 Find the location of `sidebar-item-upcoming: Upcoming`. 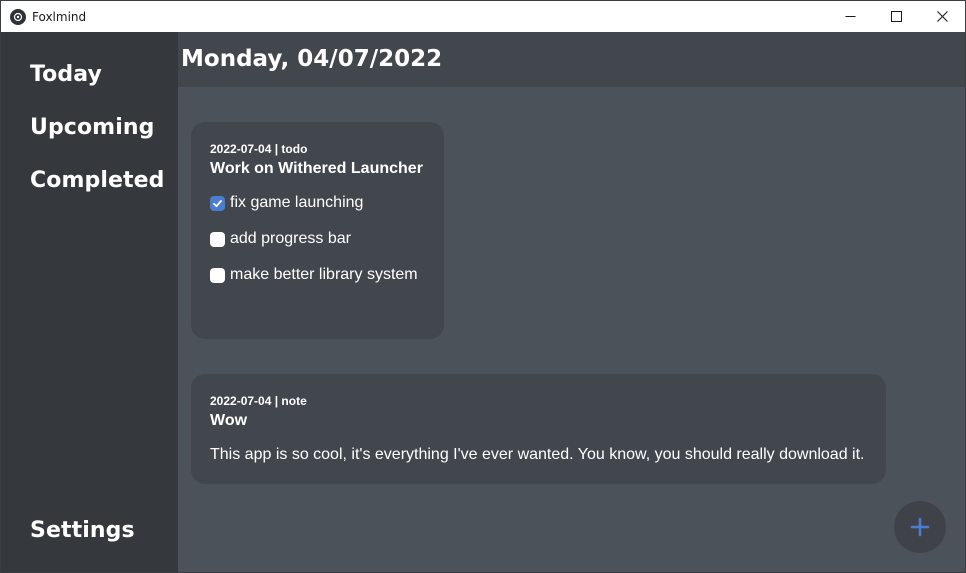

sidebar-item-upcoming: Upcoming is located at coordinates (92, 127).